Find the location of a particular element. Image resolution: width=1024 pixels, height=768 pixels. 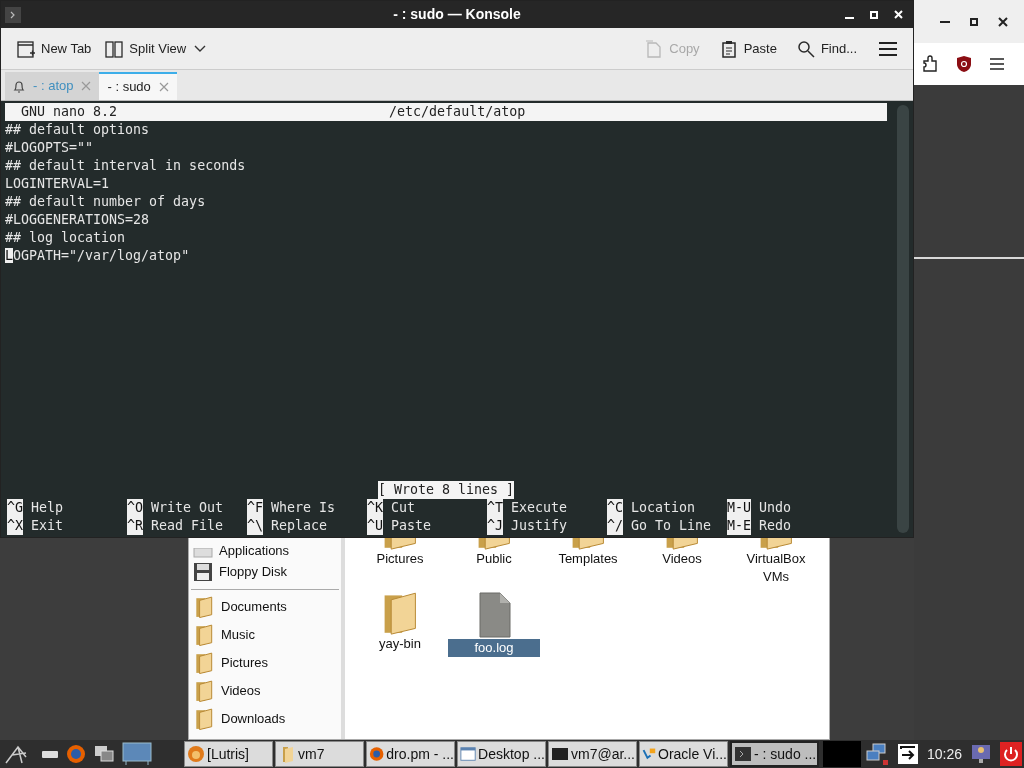

shortcut-key: M-E is located at coordinates (739, 526).